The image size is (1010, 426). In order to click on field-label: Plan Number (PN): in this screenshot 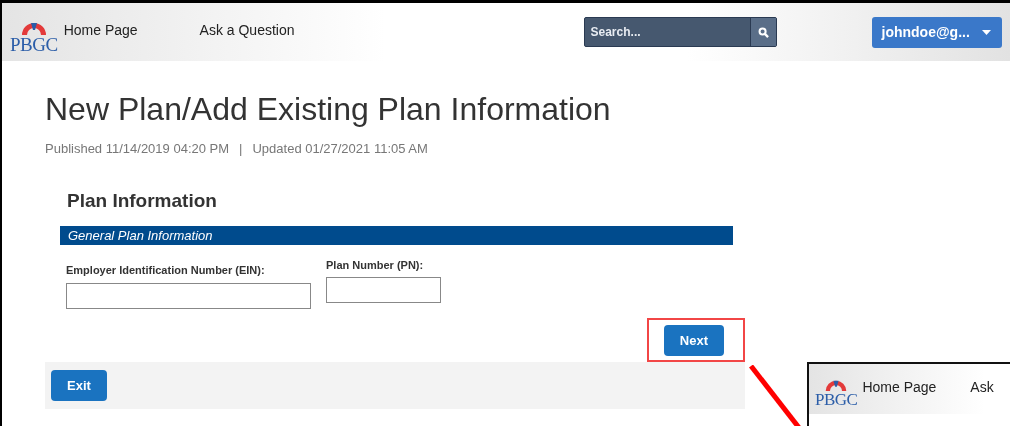, I will do `click(375, 265)`.